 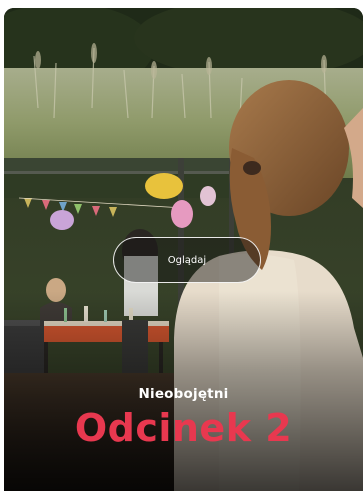 I want to click on series-title: Nieobojętni, so click(x=183, y=394).